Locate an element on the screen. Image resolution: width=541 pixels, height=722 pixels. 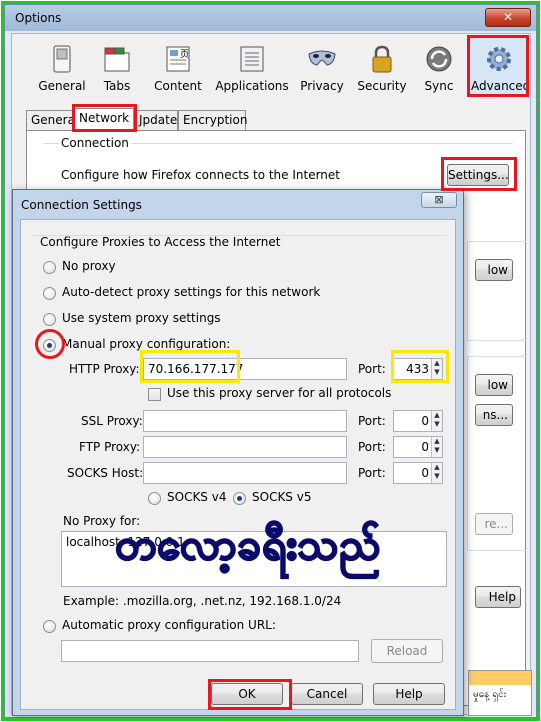
ftp-proxy-input is located at coordinates (245, 447).